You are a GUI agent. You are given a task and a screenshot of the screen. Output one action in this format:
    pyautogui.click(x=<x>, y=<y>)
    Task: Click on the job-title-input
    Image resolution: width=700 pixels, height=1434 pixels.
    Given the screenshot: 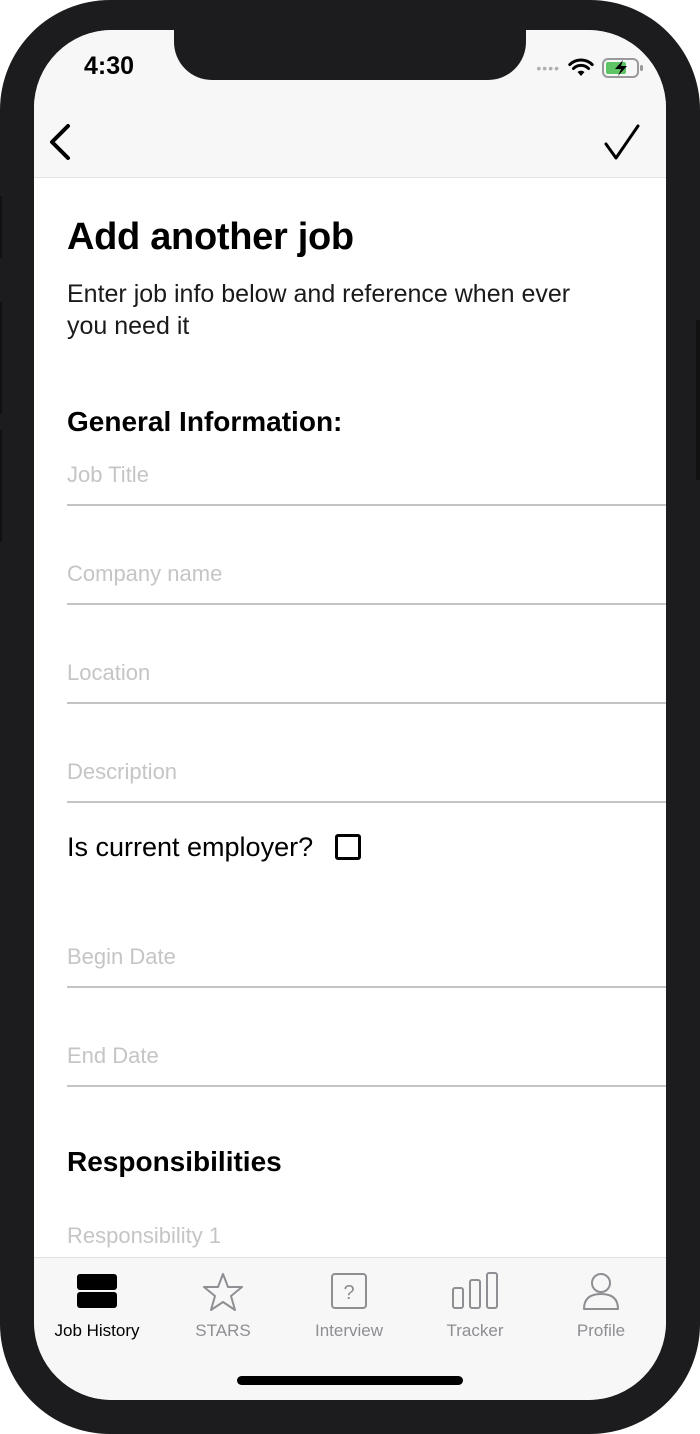 What is the action you would take?
    pyautogui.click(x=366, y=475)
    